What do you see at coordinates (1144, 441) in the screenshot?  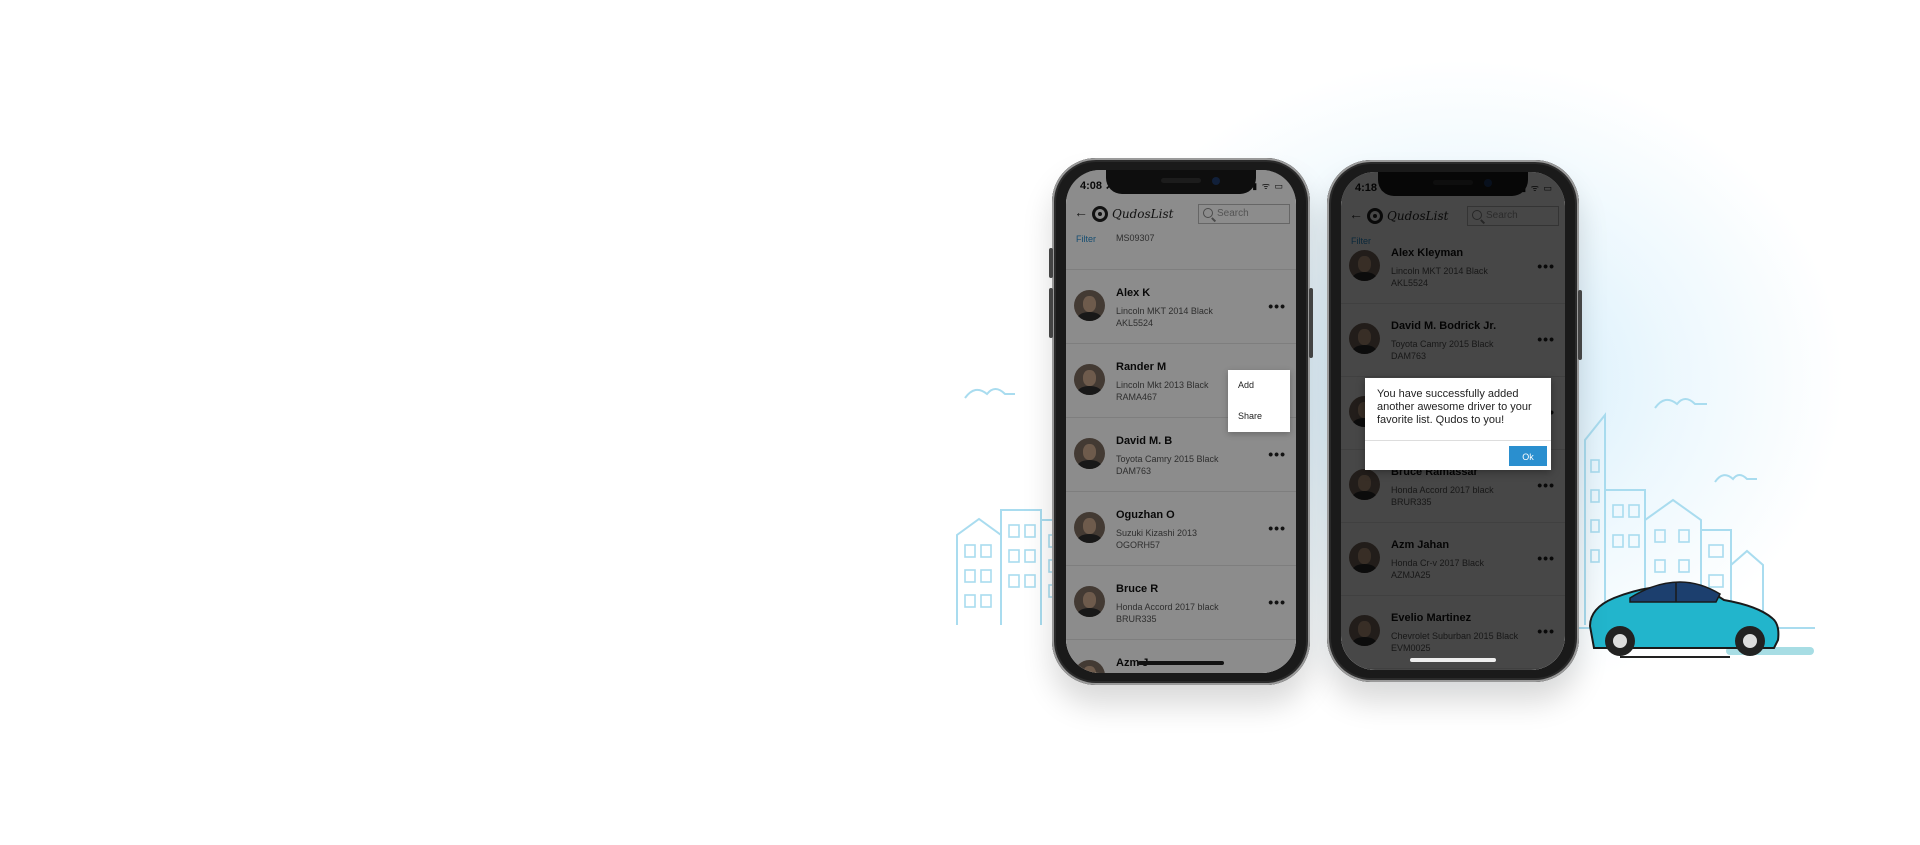 I see `driver-name: David M. B` at bounding box center [1144, 441].